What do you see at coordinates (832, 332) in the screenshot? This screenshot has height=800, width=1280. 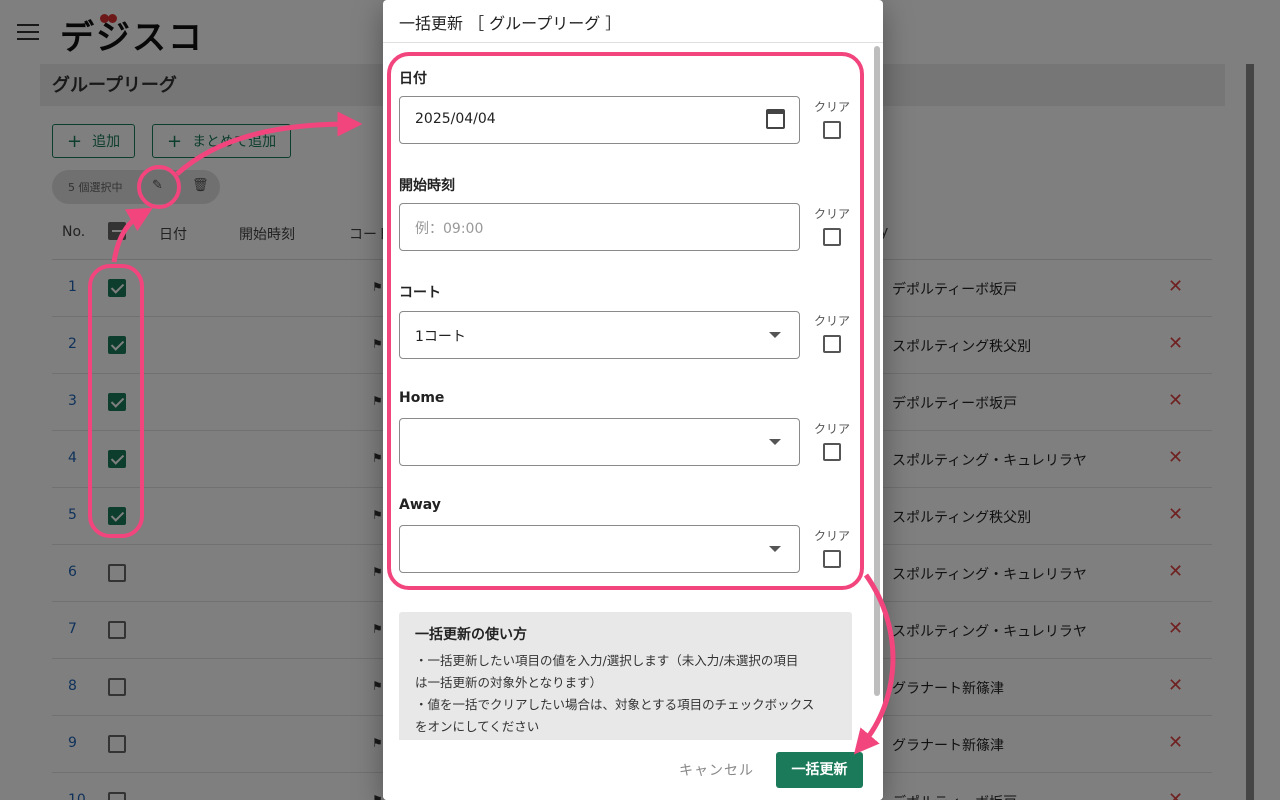 I see `court-clear: クリア` at bounding box center [832, 332].